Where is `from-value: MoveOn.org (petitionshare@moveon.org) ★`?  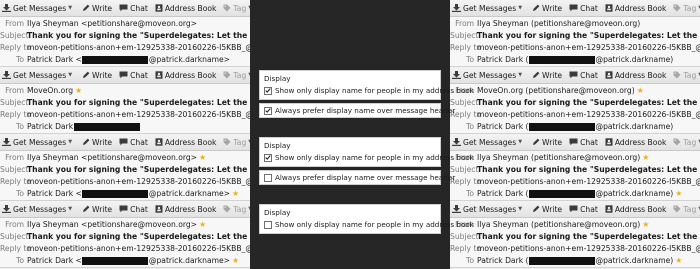 from-value: MoveOn.org (petitionshare@moveon.org) ★ is located at coordinates (560, 90).